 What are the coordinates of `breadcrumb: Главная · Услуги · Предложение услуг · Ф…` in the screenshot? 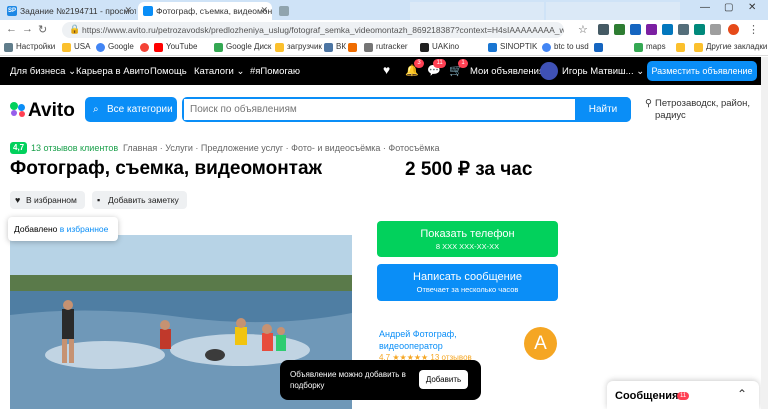 It's located at (281, 148).